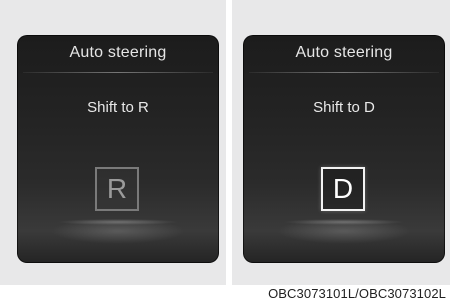  Describe the element at coordinates (343, 189) in the screenshot. I see `gear-indicator-d: D` at that location.